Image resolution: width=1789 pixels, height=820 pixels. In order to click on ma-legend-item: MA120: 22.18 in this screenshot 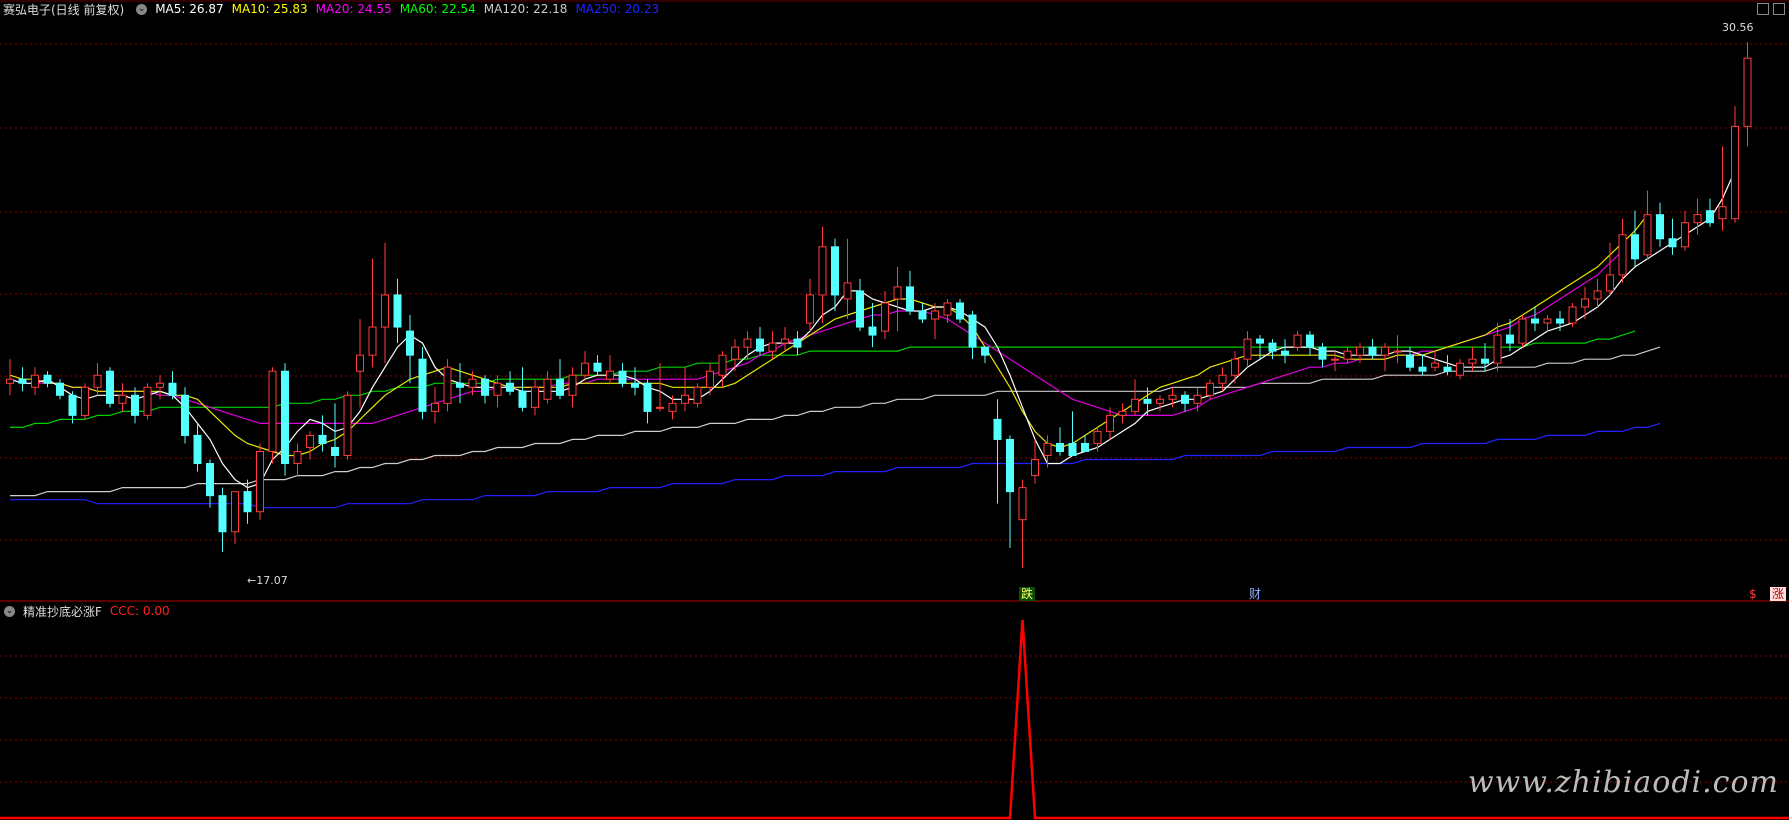, I will do `click(525, 9)`.